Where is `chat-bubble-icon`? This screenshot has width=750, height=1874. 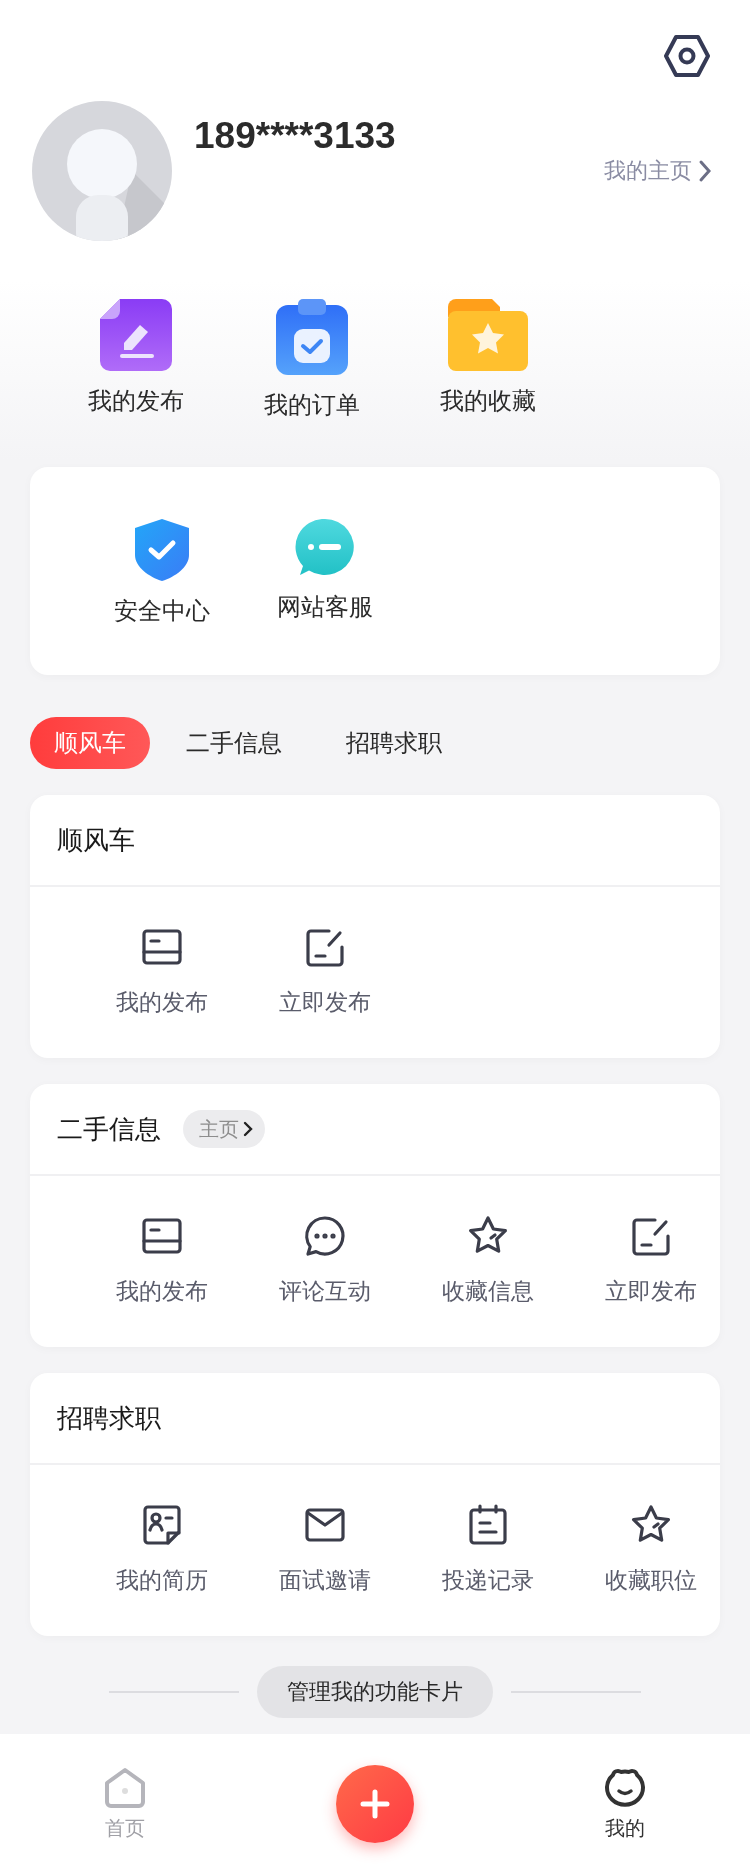 chat-bubble-icon is located at coordinates (324, 548).